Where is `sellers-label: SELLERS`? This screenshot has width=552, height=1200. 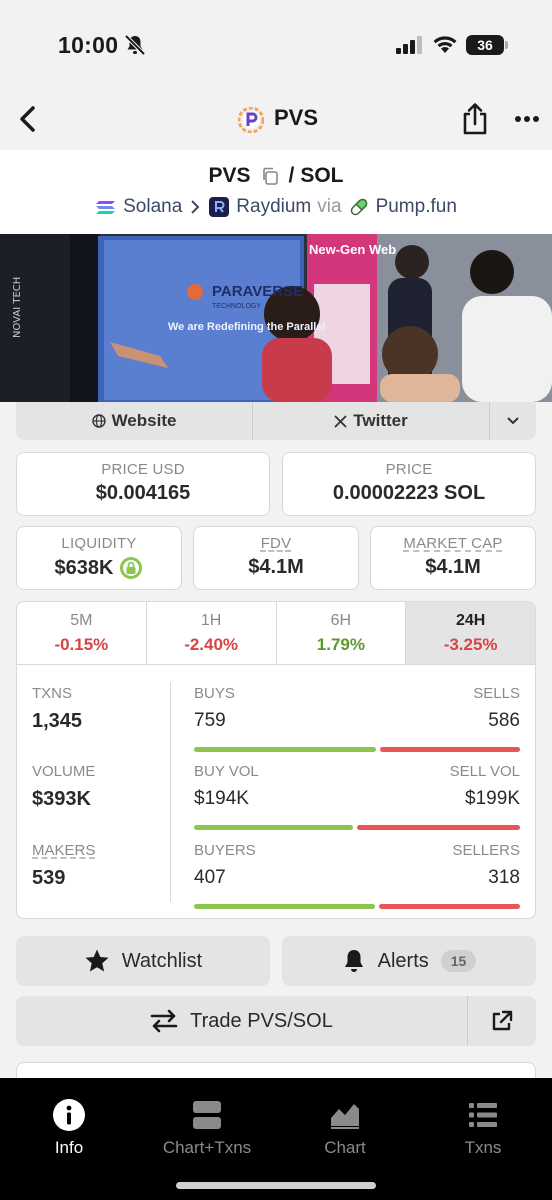 sellers-label: SELLERS is located at coordinates (486, 850).